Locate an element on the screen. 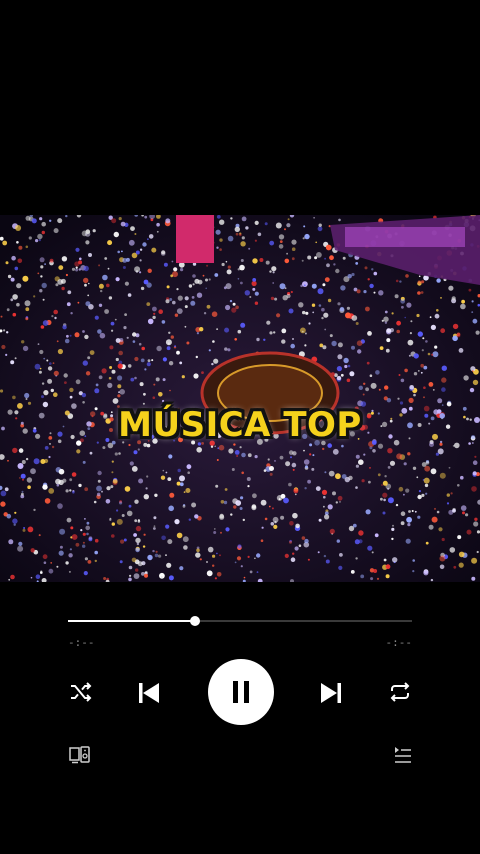 The height and width of the screenshot is (854, 480). queue-icon is located at coordinates (403, 755).